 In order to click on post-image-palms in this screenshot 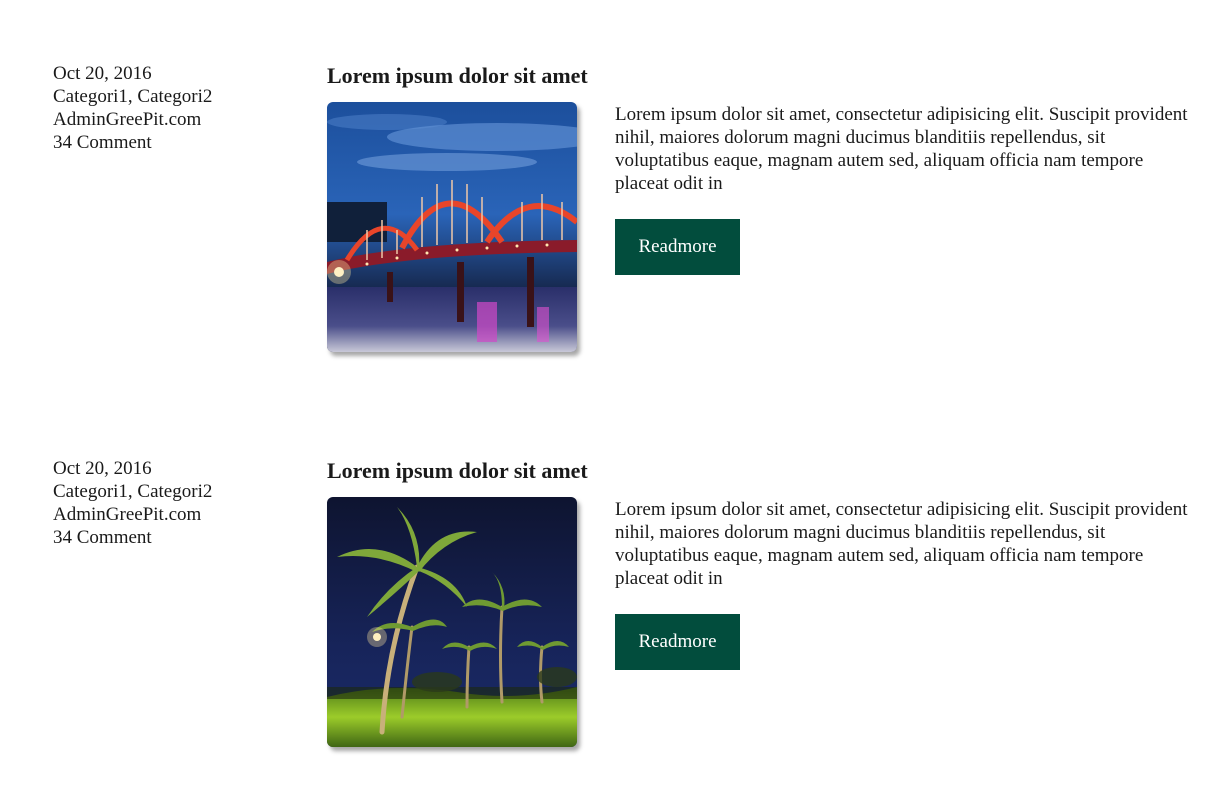, I will do `click(452, 622)`.